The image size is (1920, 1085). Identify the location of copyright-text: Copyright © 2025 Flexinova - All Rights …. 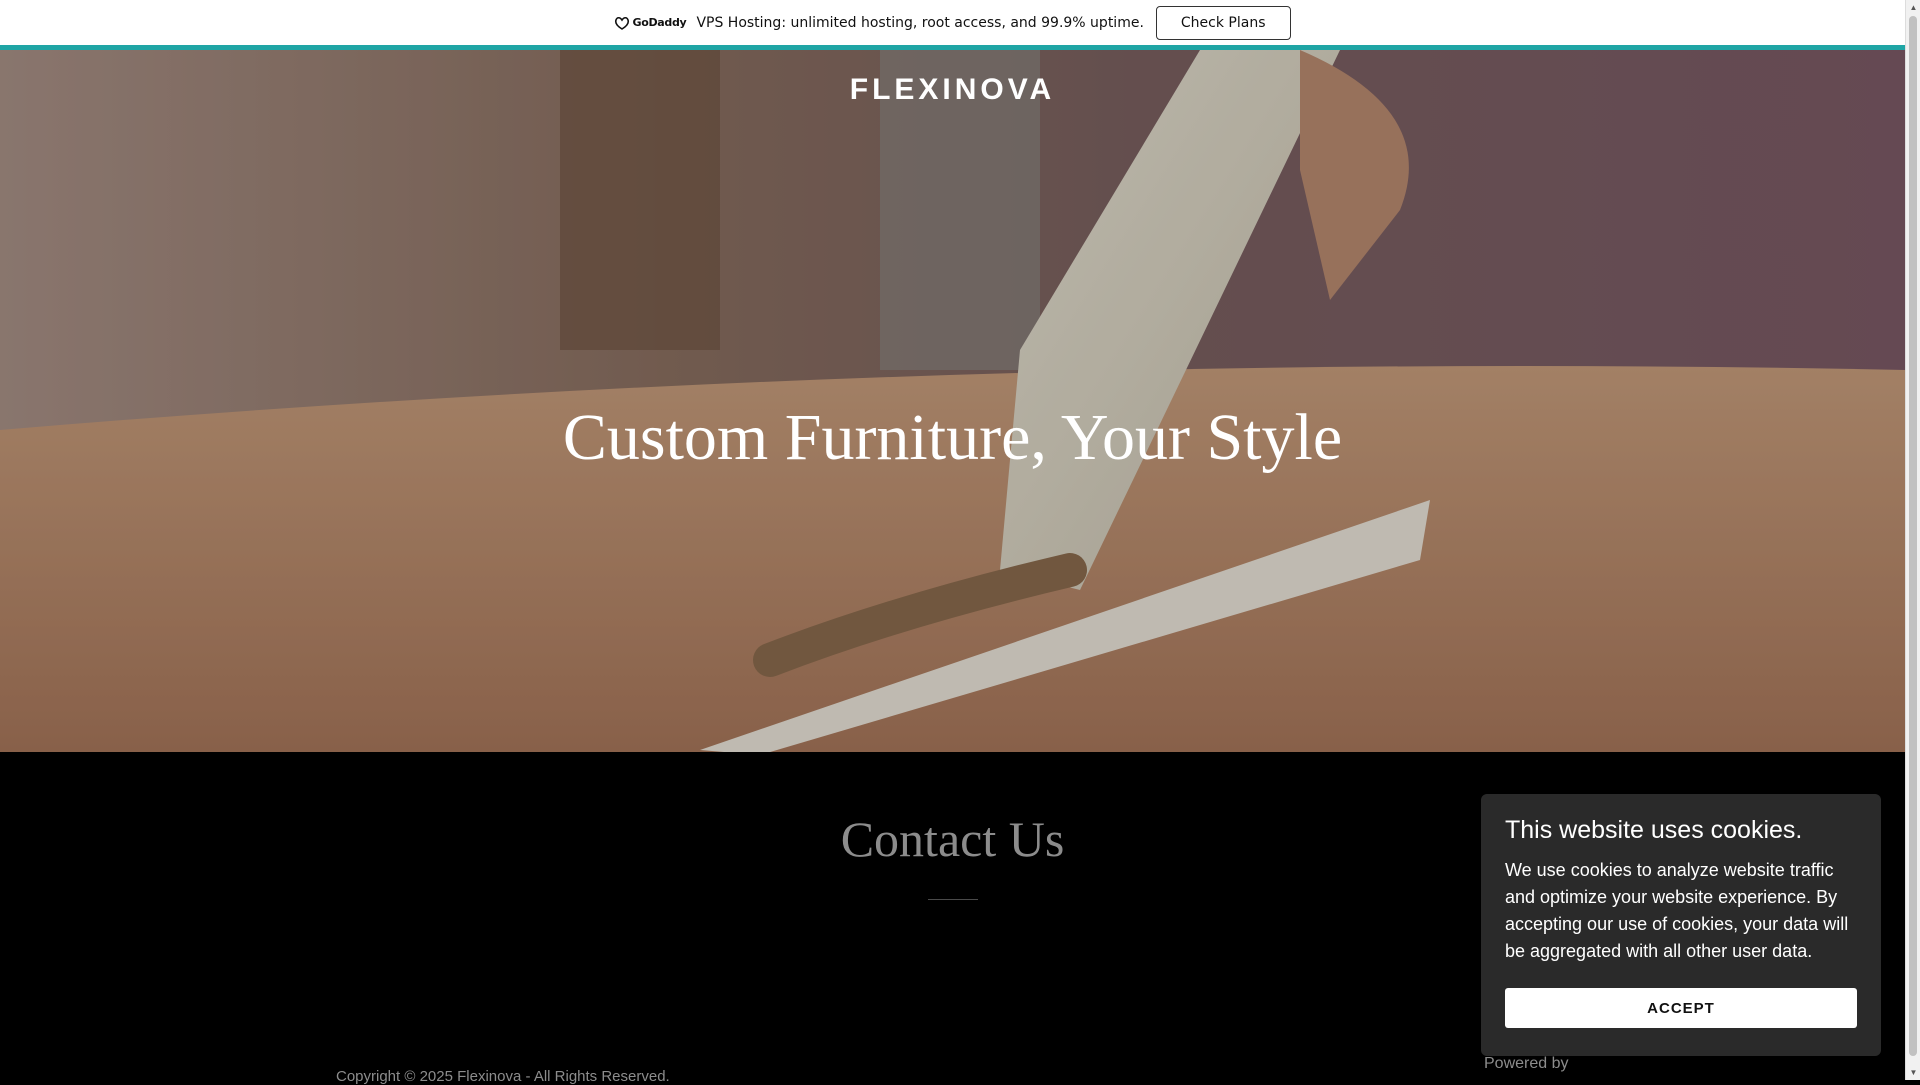
(503, 1076).